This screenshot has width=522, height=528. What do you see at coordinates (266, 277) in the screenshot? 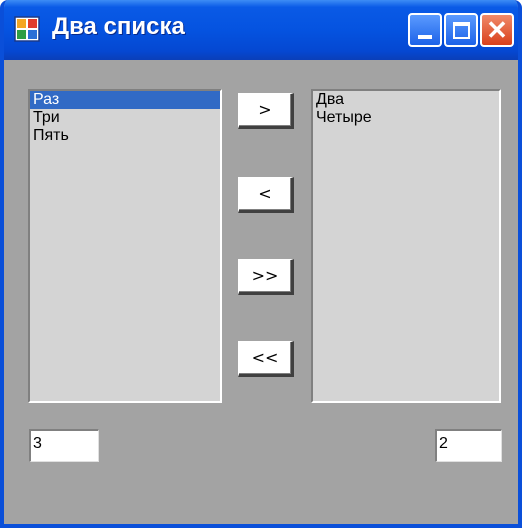
I see `move-all-right-button: >>` at bounding box center [266, 277].